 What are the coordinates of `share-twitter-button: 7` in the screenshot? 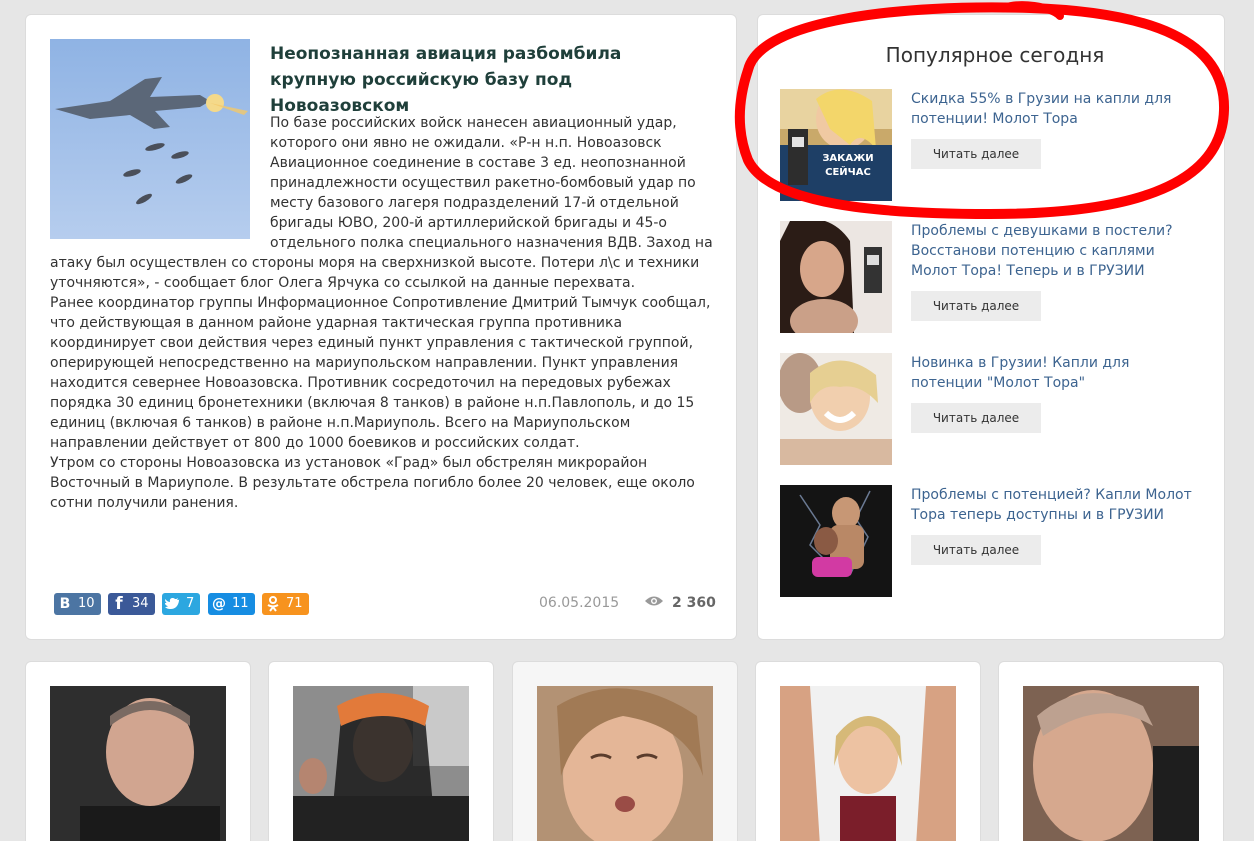 It's located at (181, 604).